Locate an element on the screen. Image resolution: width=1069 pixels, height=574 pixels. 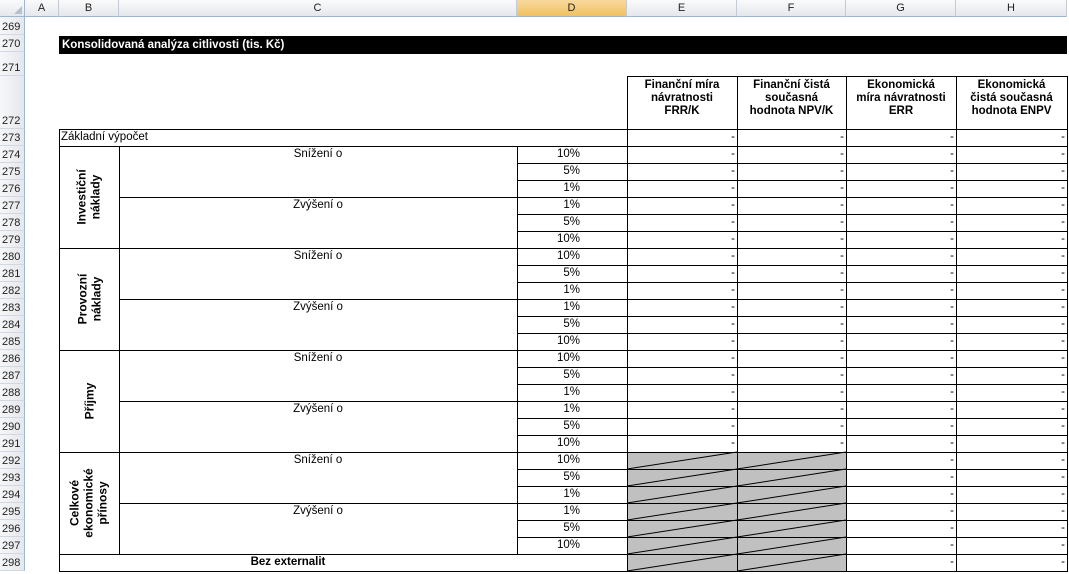
row-header-281: 281 is located at coordinates (12, 273).